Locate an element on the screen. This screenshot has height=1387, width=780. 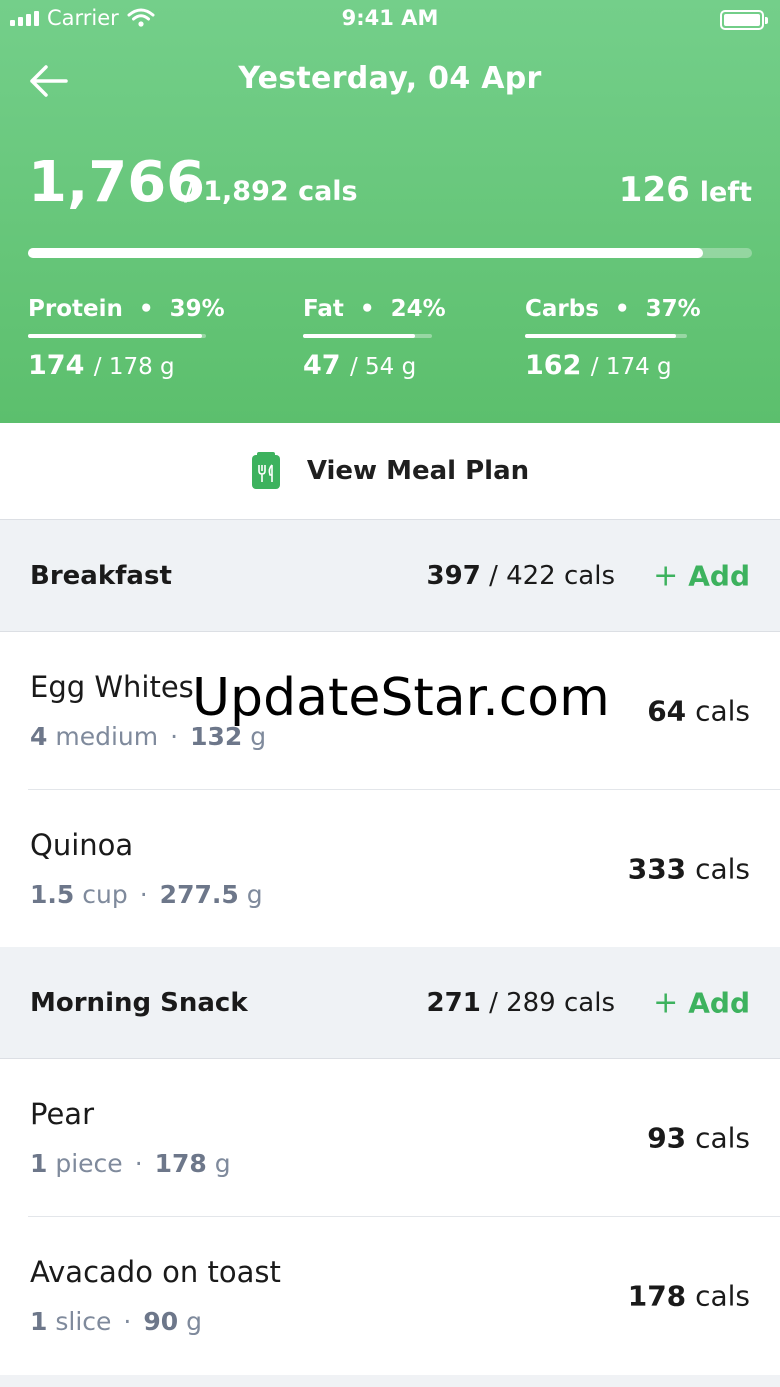
food-detail: 1 piece · 178 g is located at coordinates (130, 1163).